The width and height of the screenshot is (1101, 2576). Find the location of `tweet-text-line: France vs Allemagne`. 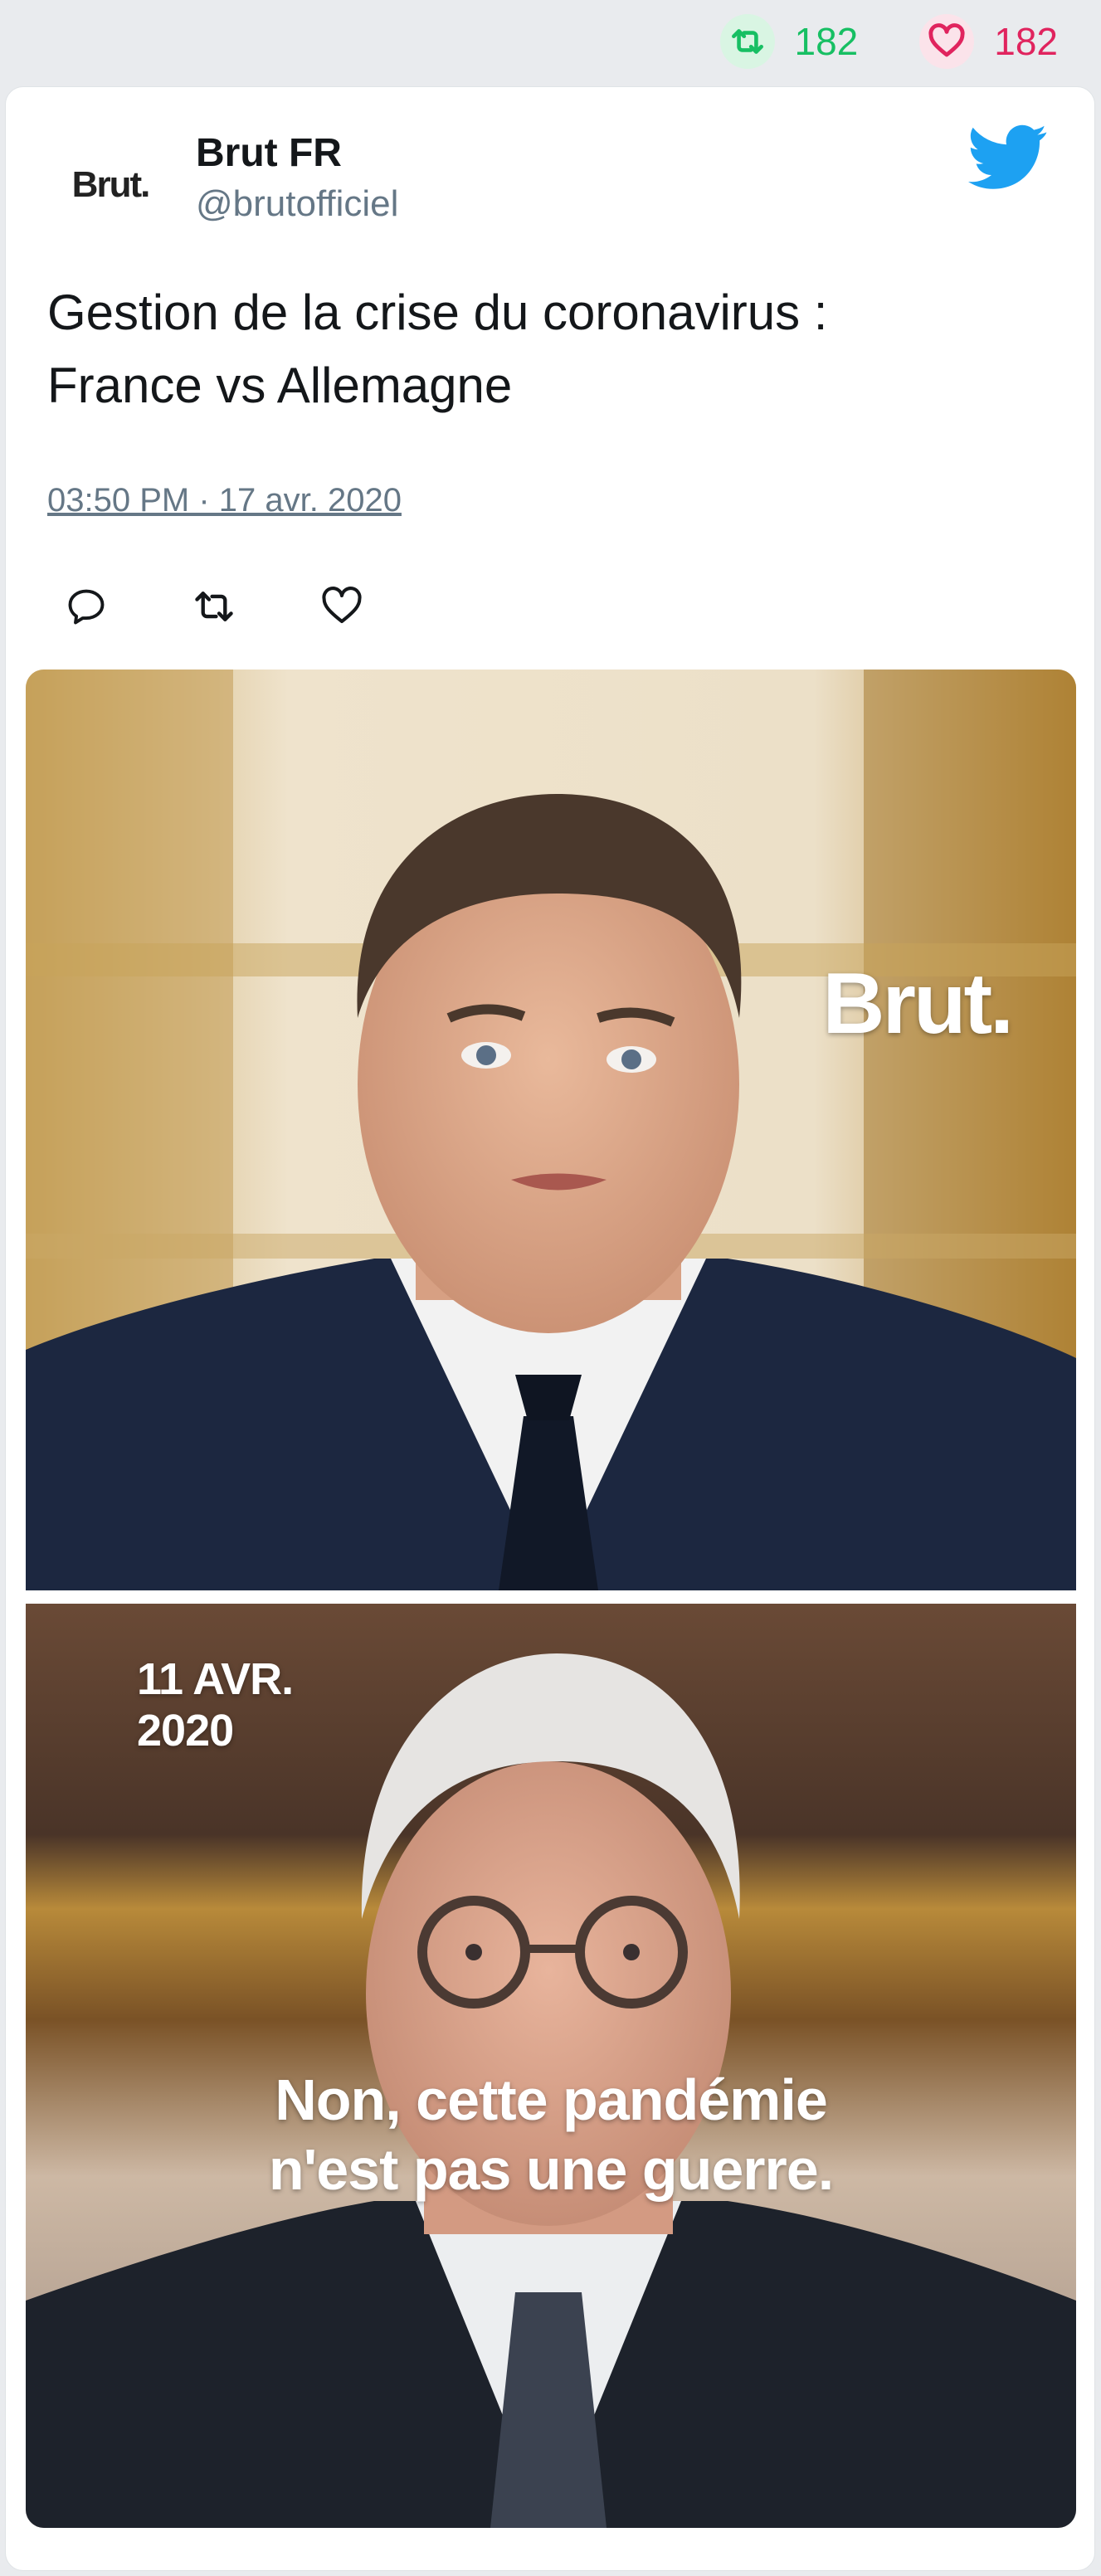

tweet-text-line: France vs Allemagne is located at coordinates (280, 385).